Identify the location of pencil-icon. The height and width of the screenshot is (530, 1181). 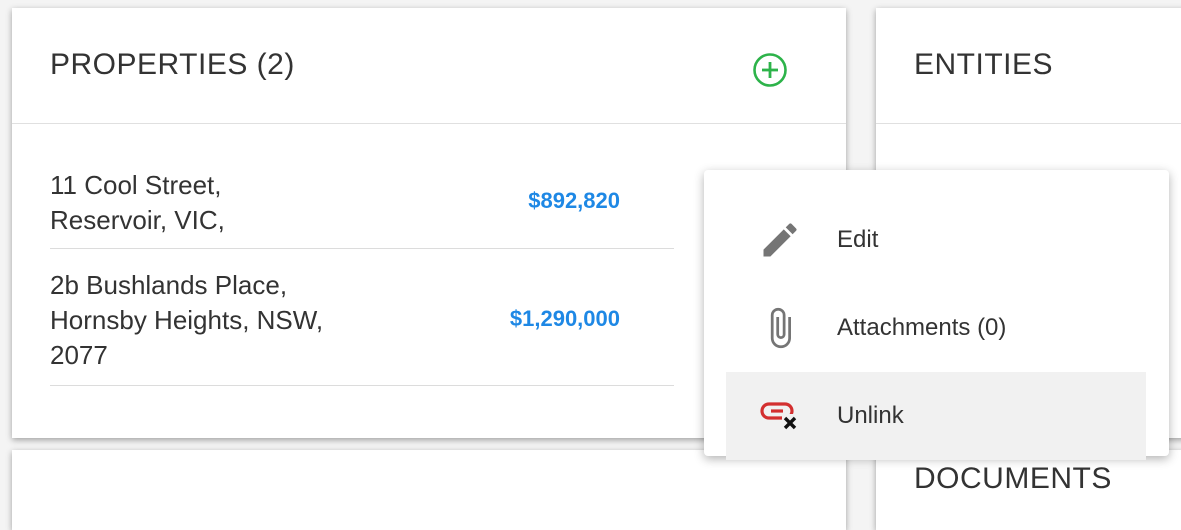
(780, 240).